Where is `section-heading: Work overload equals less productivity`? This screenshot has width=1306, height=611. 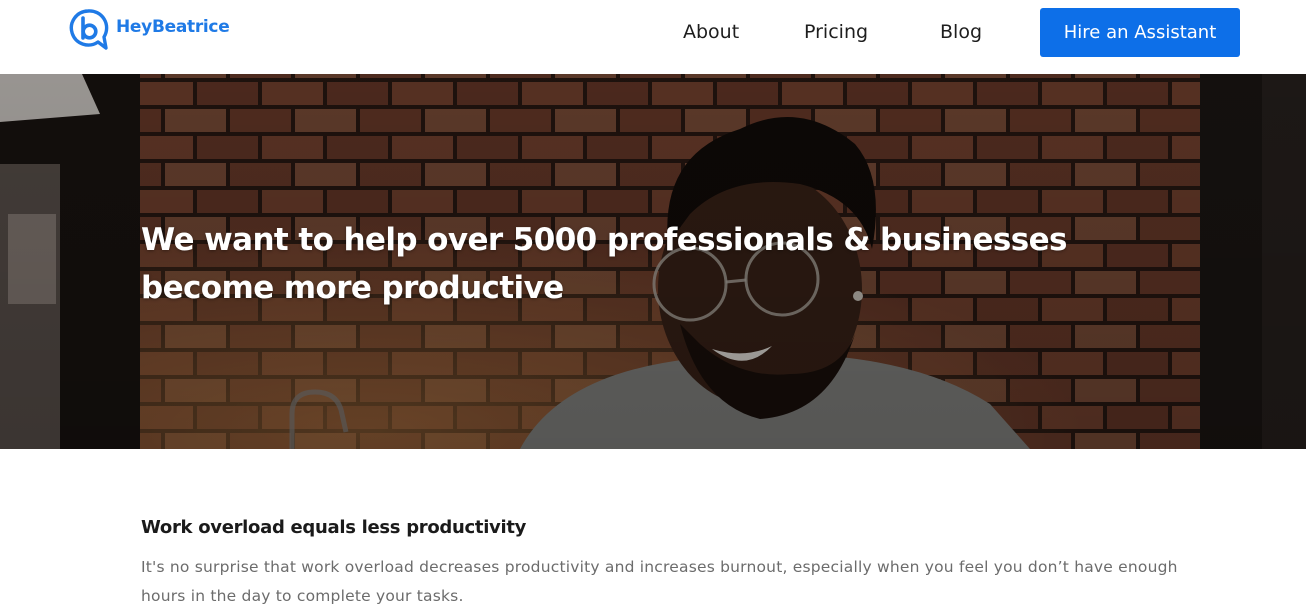 section-heading: Work overload equals less productivity is located at coordinates (334, 527).